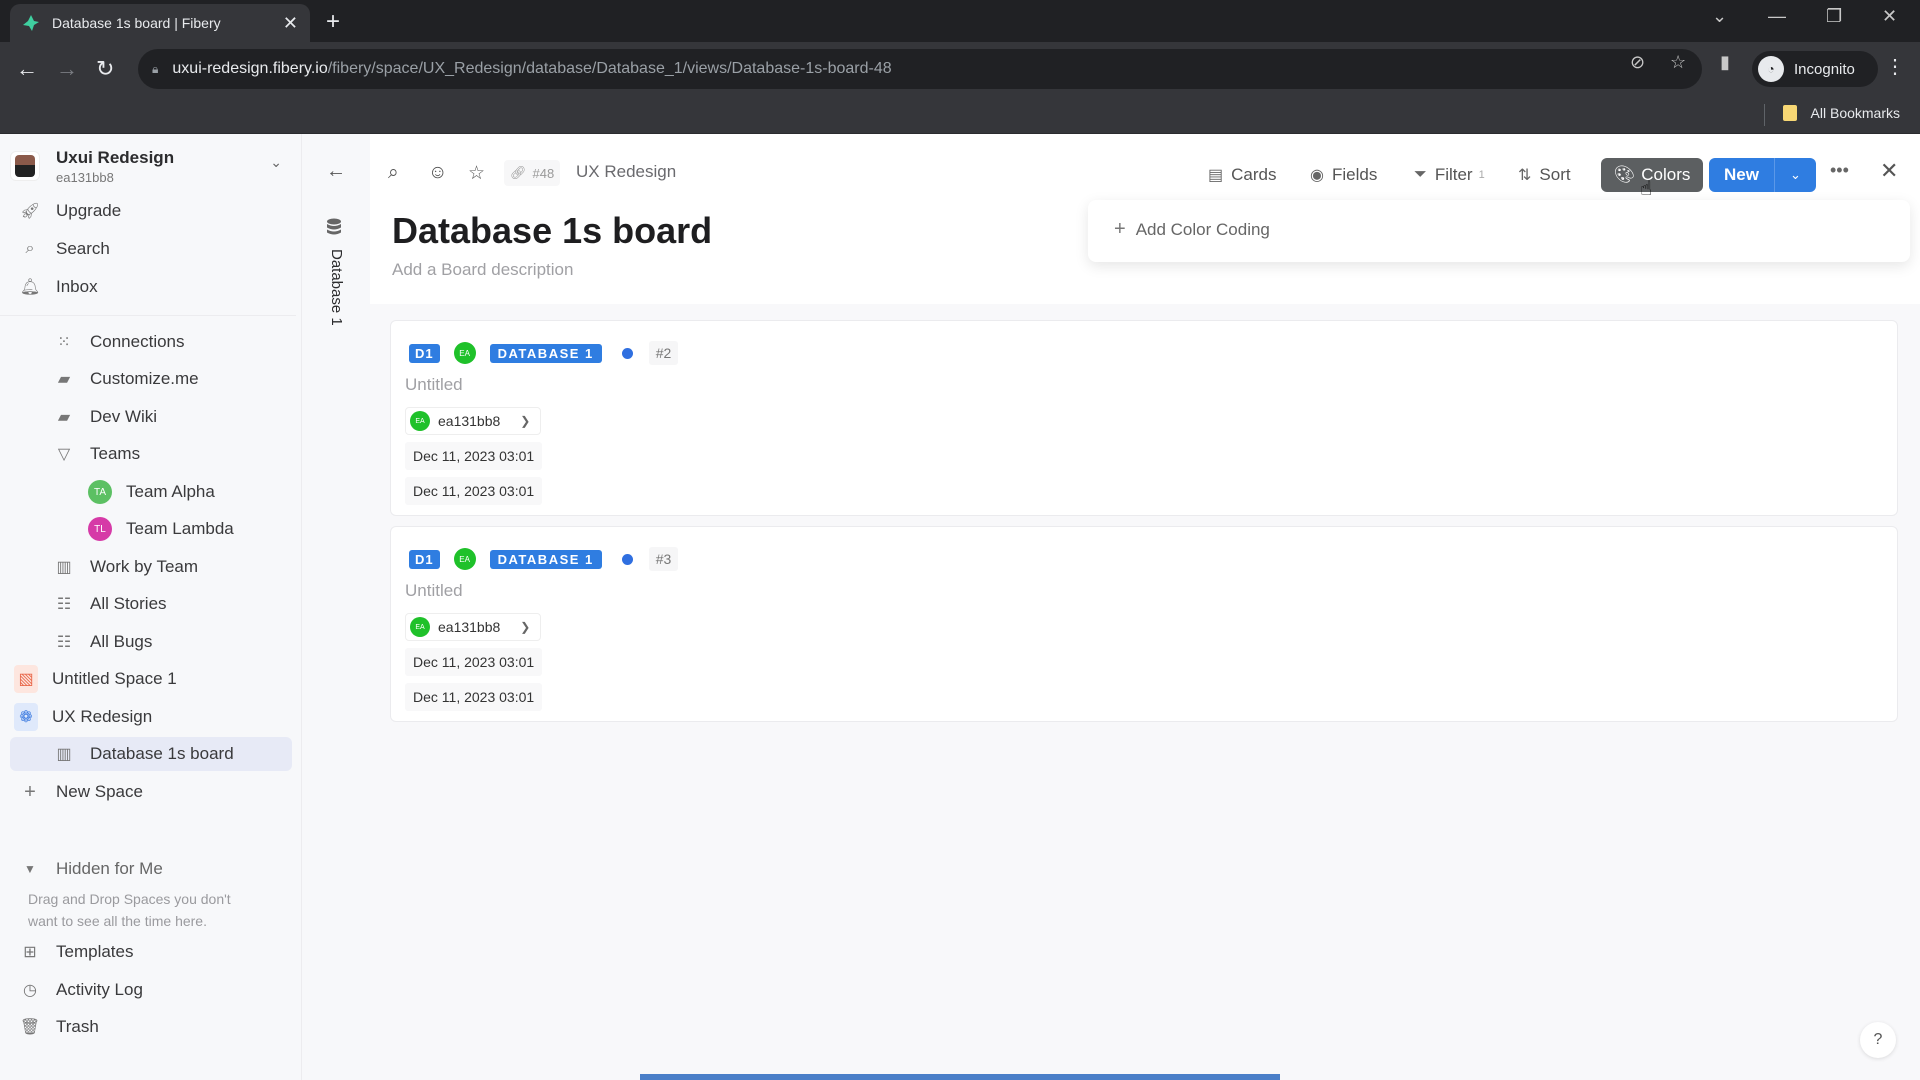 Image resolution: width=1920 pixels, height=1080 pixels. Describe the element at coordinates (626, 172) in the screenshot. I see `breadcrumb: UX Redesign` at that location.